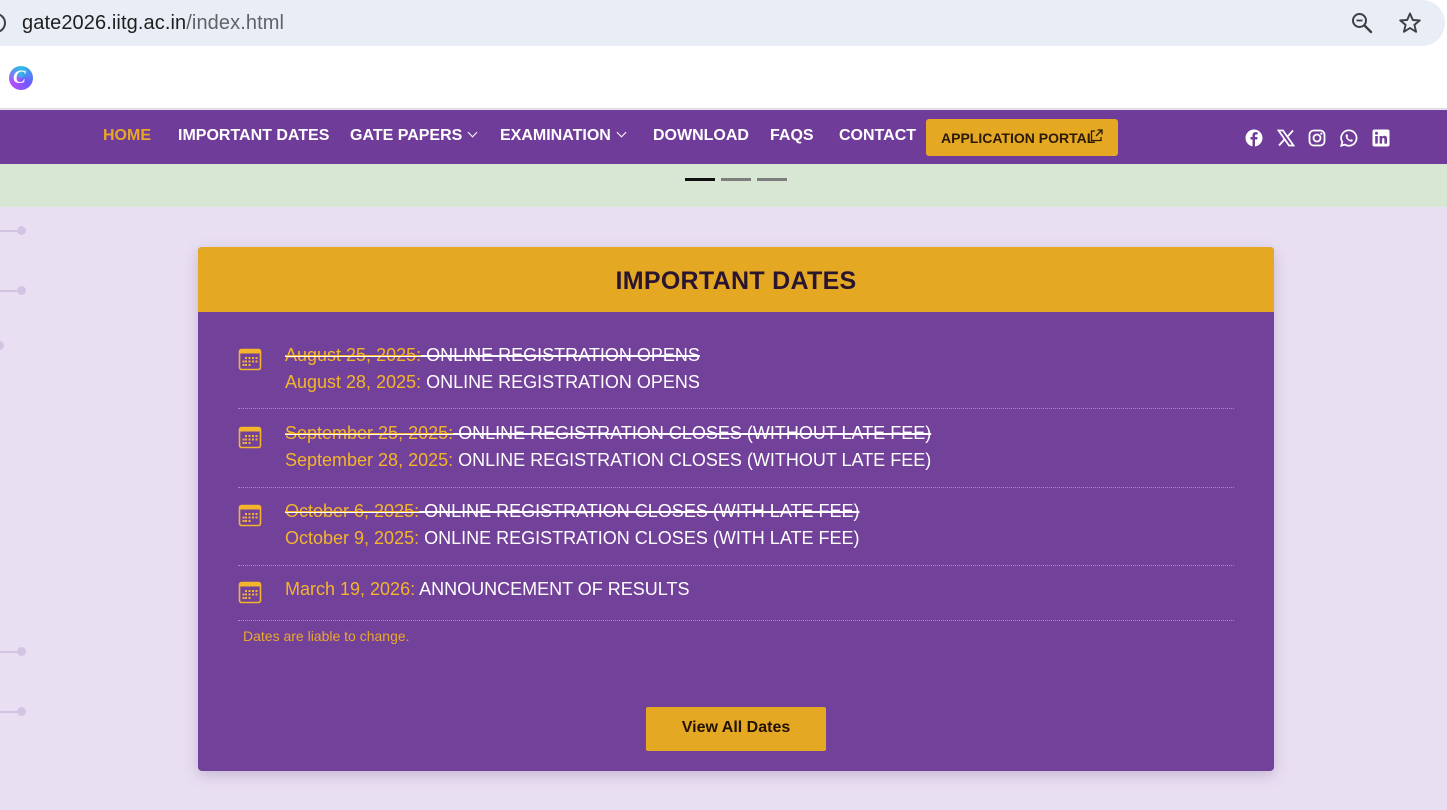  What do you see at coordinates (723, 78) in the screenshot?
I see `bookmarks-bar` at bounding box center [723, 78].